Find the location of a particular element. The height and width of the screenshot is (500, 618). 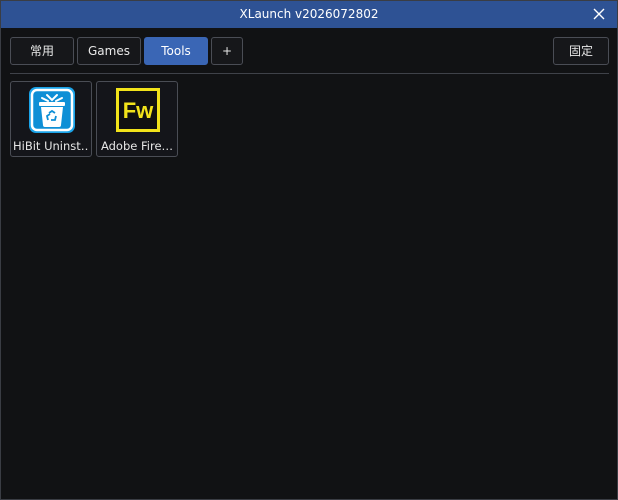

close-icon is located at coordinates (599, 14).